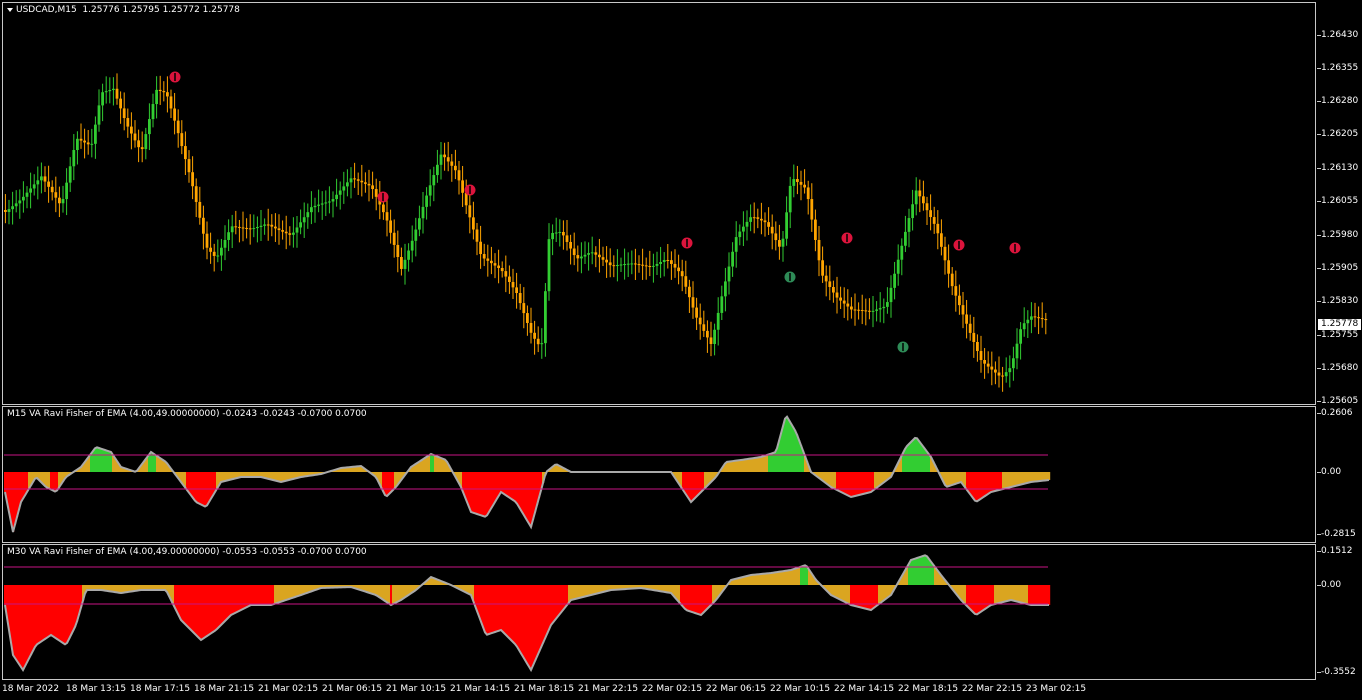  Describe the element at coordinates (1340, 335) in the screenshot. I see `price-label: 1.25755` at that location.